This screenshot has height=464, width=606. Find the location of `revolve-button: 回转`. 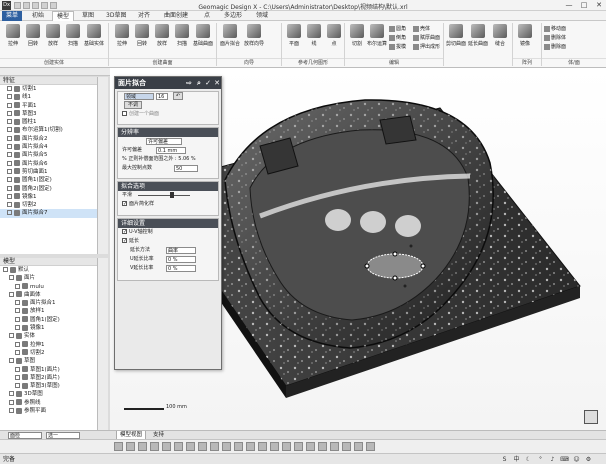

revolve-button: 回转 is located at coordinates (33, 38).